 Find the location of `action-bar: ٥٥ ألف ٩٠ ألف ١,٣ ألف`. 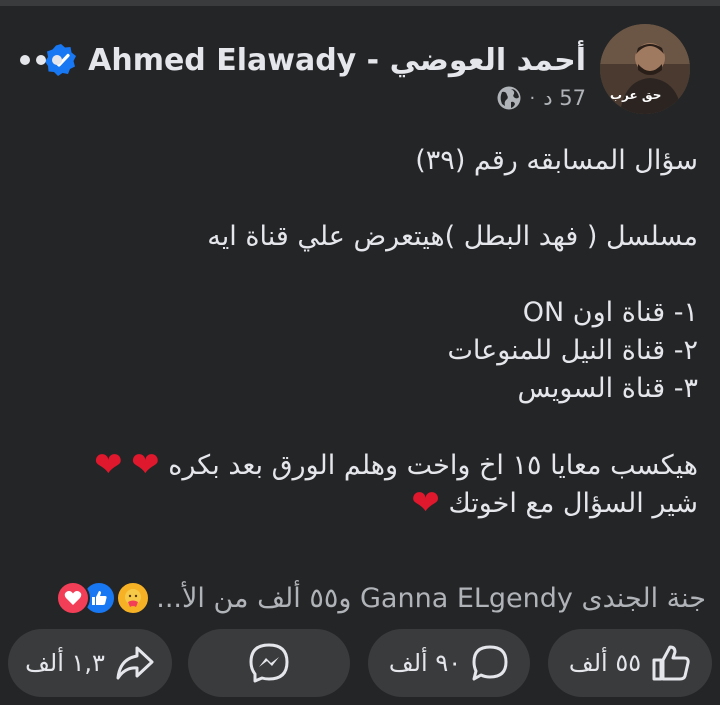

action-bar: ٥٥ ألف ٩٠ ألف ١,٣ ألف is located at coordinates (360, 666).